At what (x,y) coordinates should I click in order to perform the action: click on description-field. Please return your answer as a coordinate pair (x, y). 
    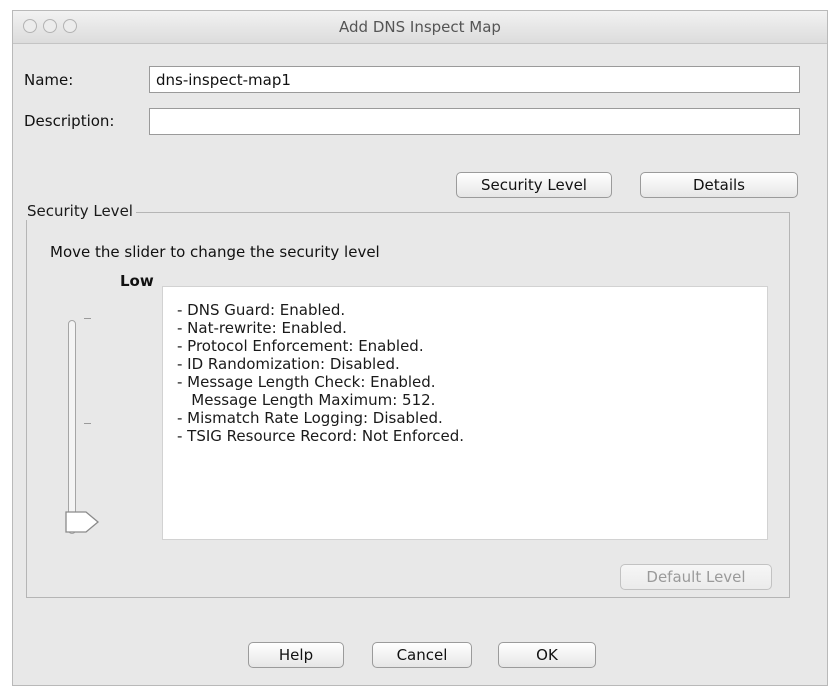
    Looking at the image, I should click on (474, 121).